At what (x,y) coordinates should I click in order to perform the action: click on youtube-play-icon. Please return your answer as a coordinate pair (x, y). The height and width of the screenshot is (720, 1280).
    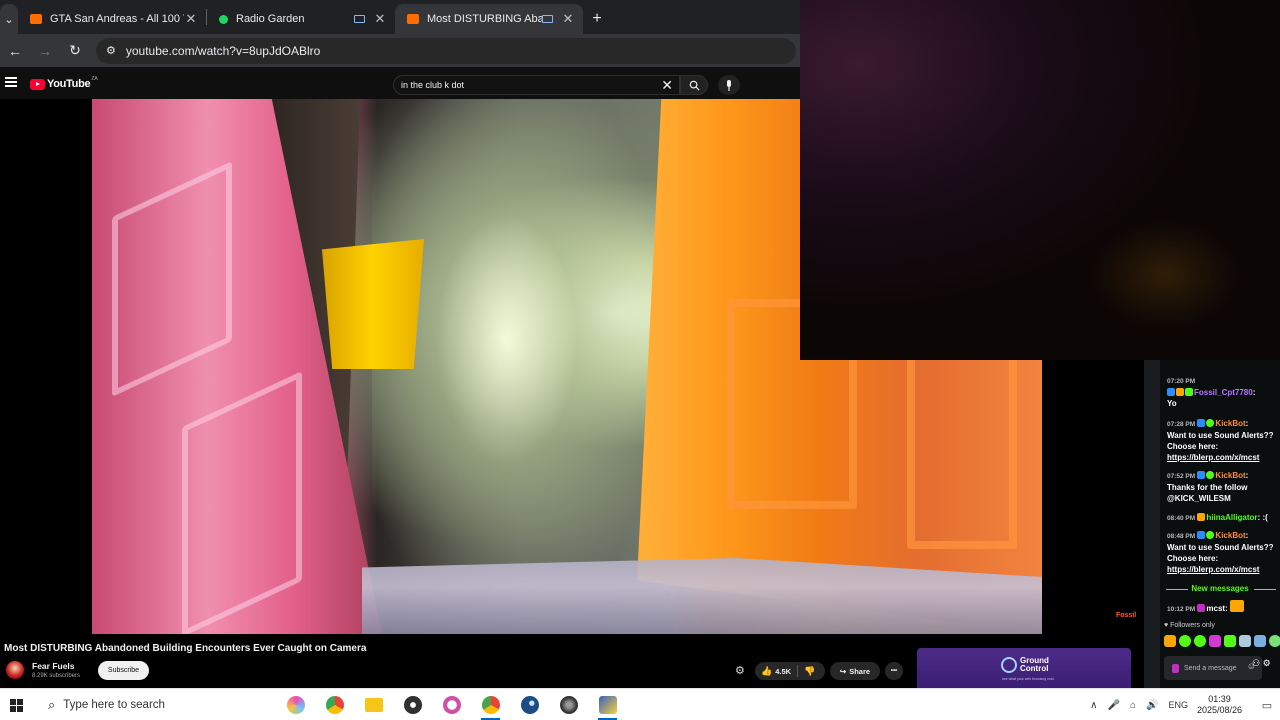
    Looking at the image, I should click on (37, 84).